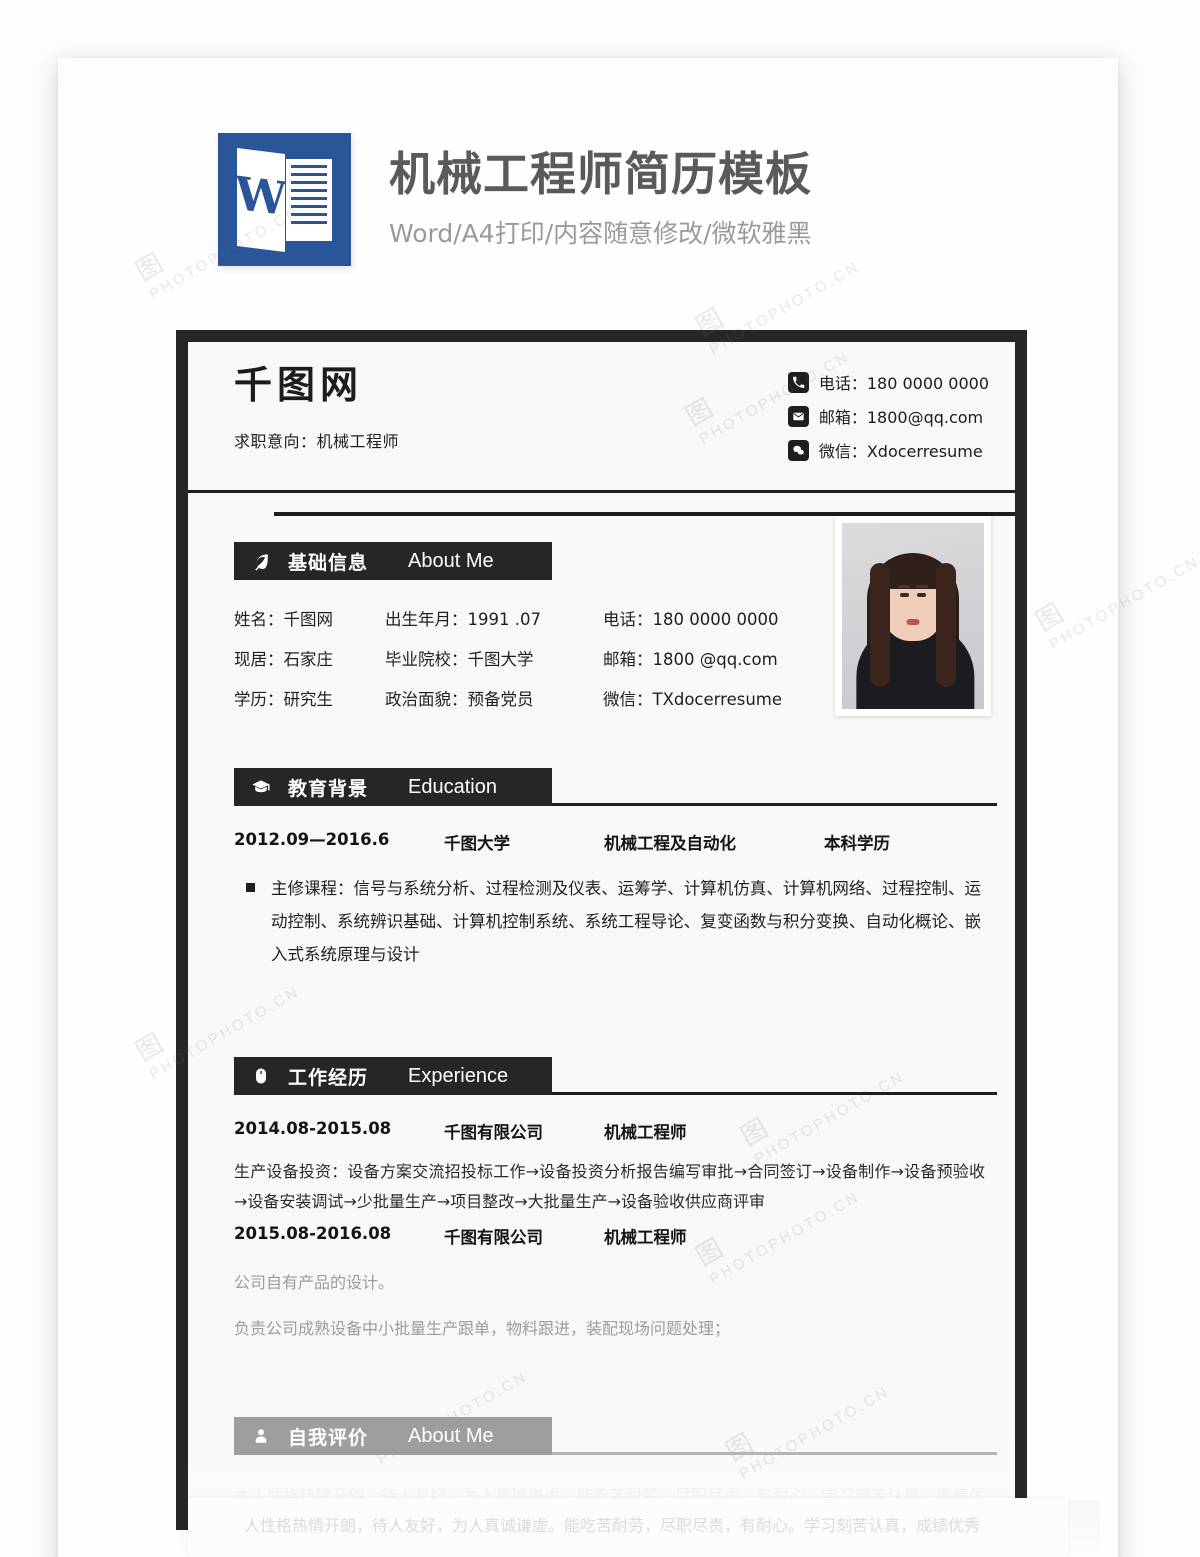  I want to click on experience-2-period: 2015.08-2016.08, so click(313, 1234).